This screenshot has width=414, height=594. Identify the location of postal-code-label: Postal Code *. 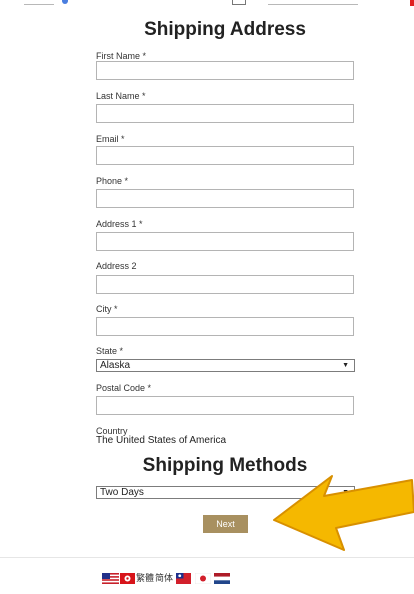
(124, 388).